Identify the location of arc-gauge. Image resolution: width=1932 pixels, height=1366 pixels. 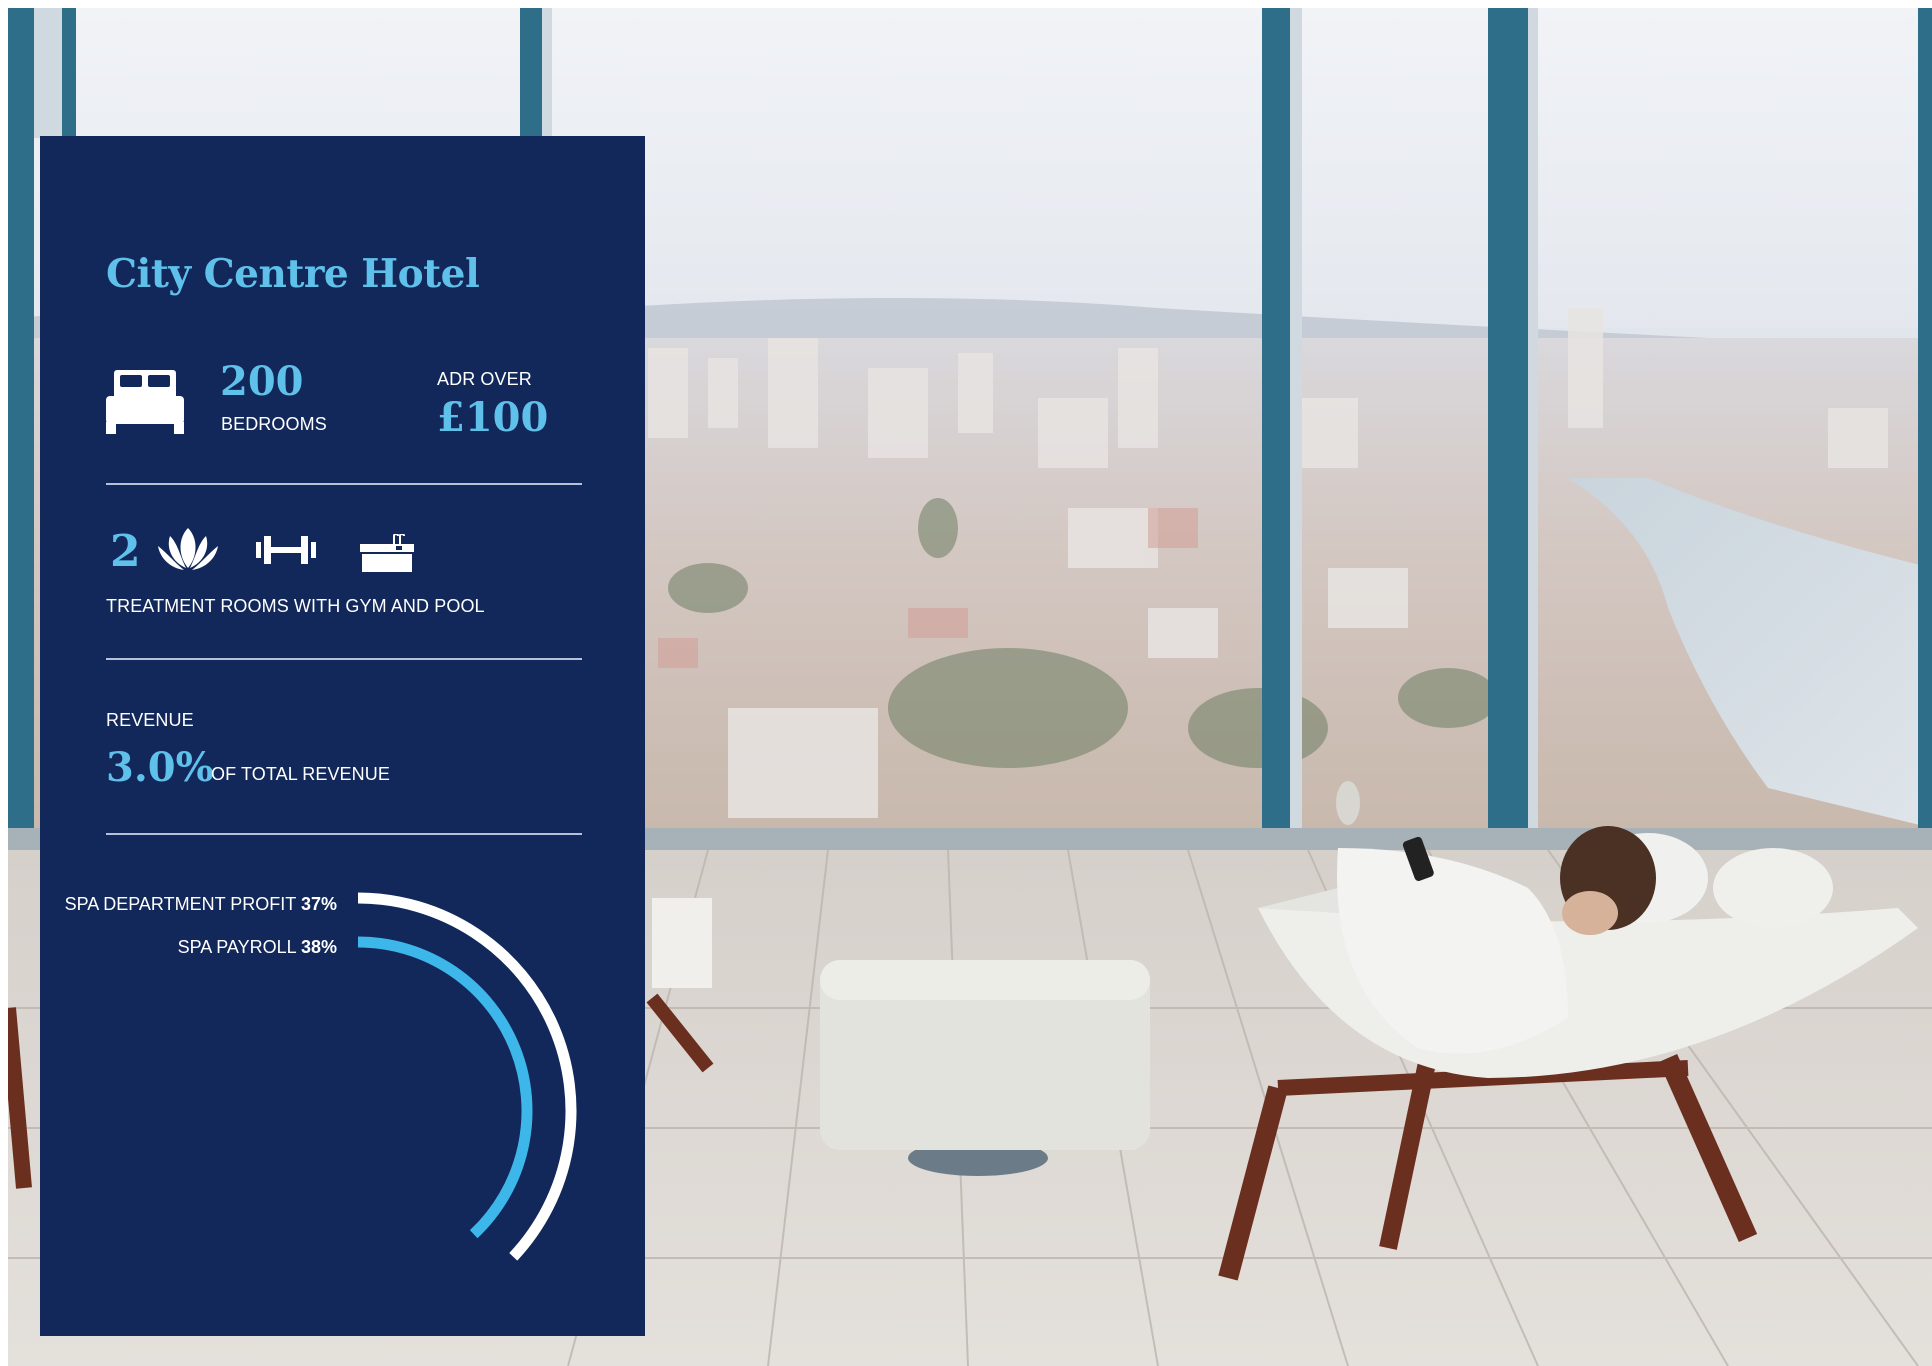
(467, 1076).